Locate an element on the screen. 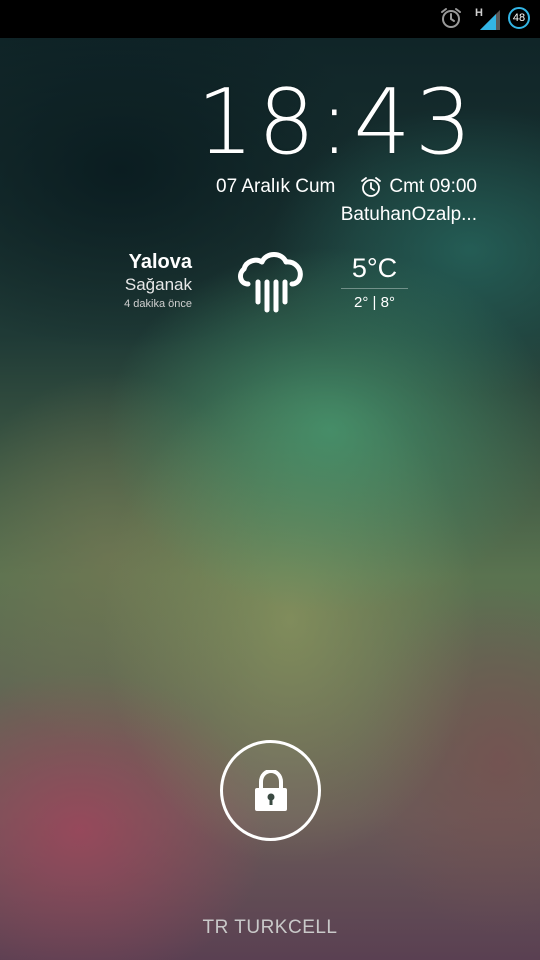  lock-icon is located at coordinates (270, 790).